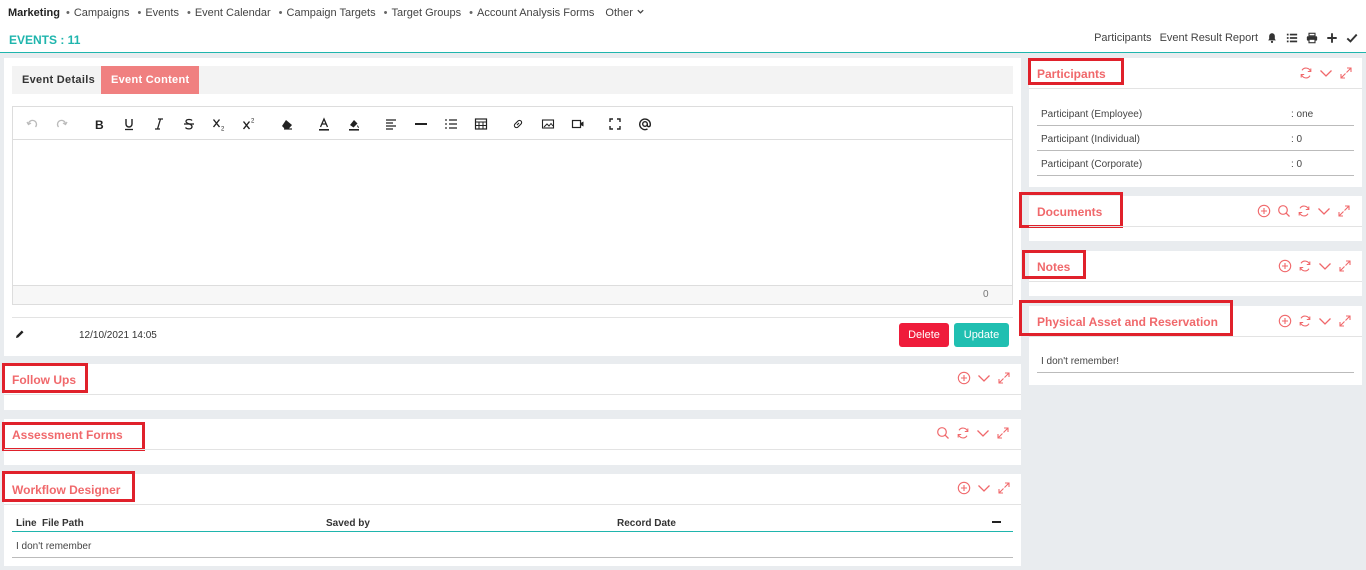 The width and height of the screenshot is (1366, 570). Describe the element at coordinates (548, 124) in the screenshot. I see `image-icon` at that location.